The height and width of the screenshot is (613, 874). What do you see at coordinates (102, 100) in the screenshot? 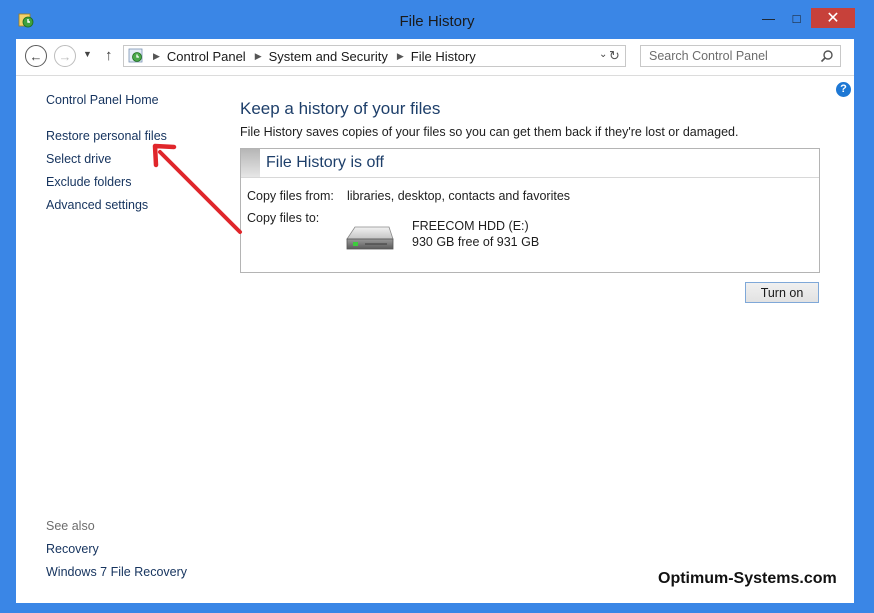
I see `sidebar-control-panel-home: Control Panel Home` at bounding box center [102, 100].